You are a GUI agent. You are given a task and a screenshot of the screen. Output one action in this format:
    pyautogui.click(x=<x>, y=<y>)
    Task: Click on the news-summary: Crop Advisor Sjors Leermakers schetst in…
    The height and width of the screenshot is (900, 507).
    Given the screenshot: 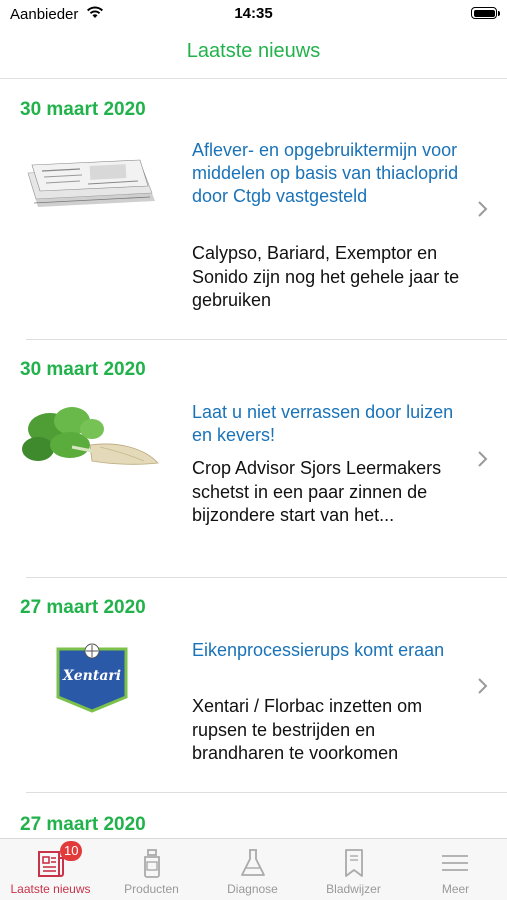 What is the action you would take?
    pyautogui.click(x=317, y=491)
    